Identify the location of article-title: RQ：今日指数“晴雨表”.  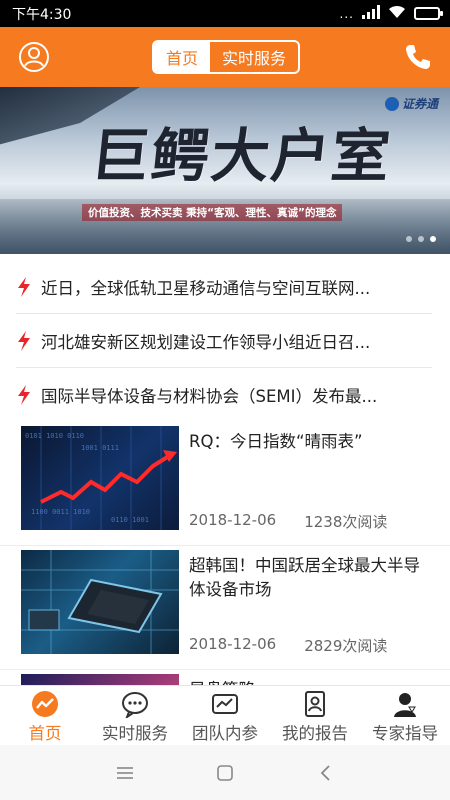
(276, 441).